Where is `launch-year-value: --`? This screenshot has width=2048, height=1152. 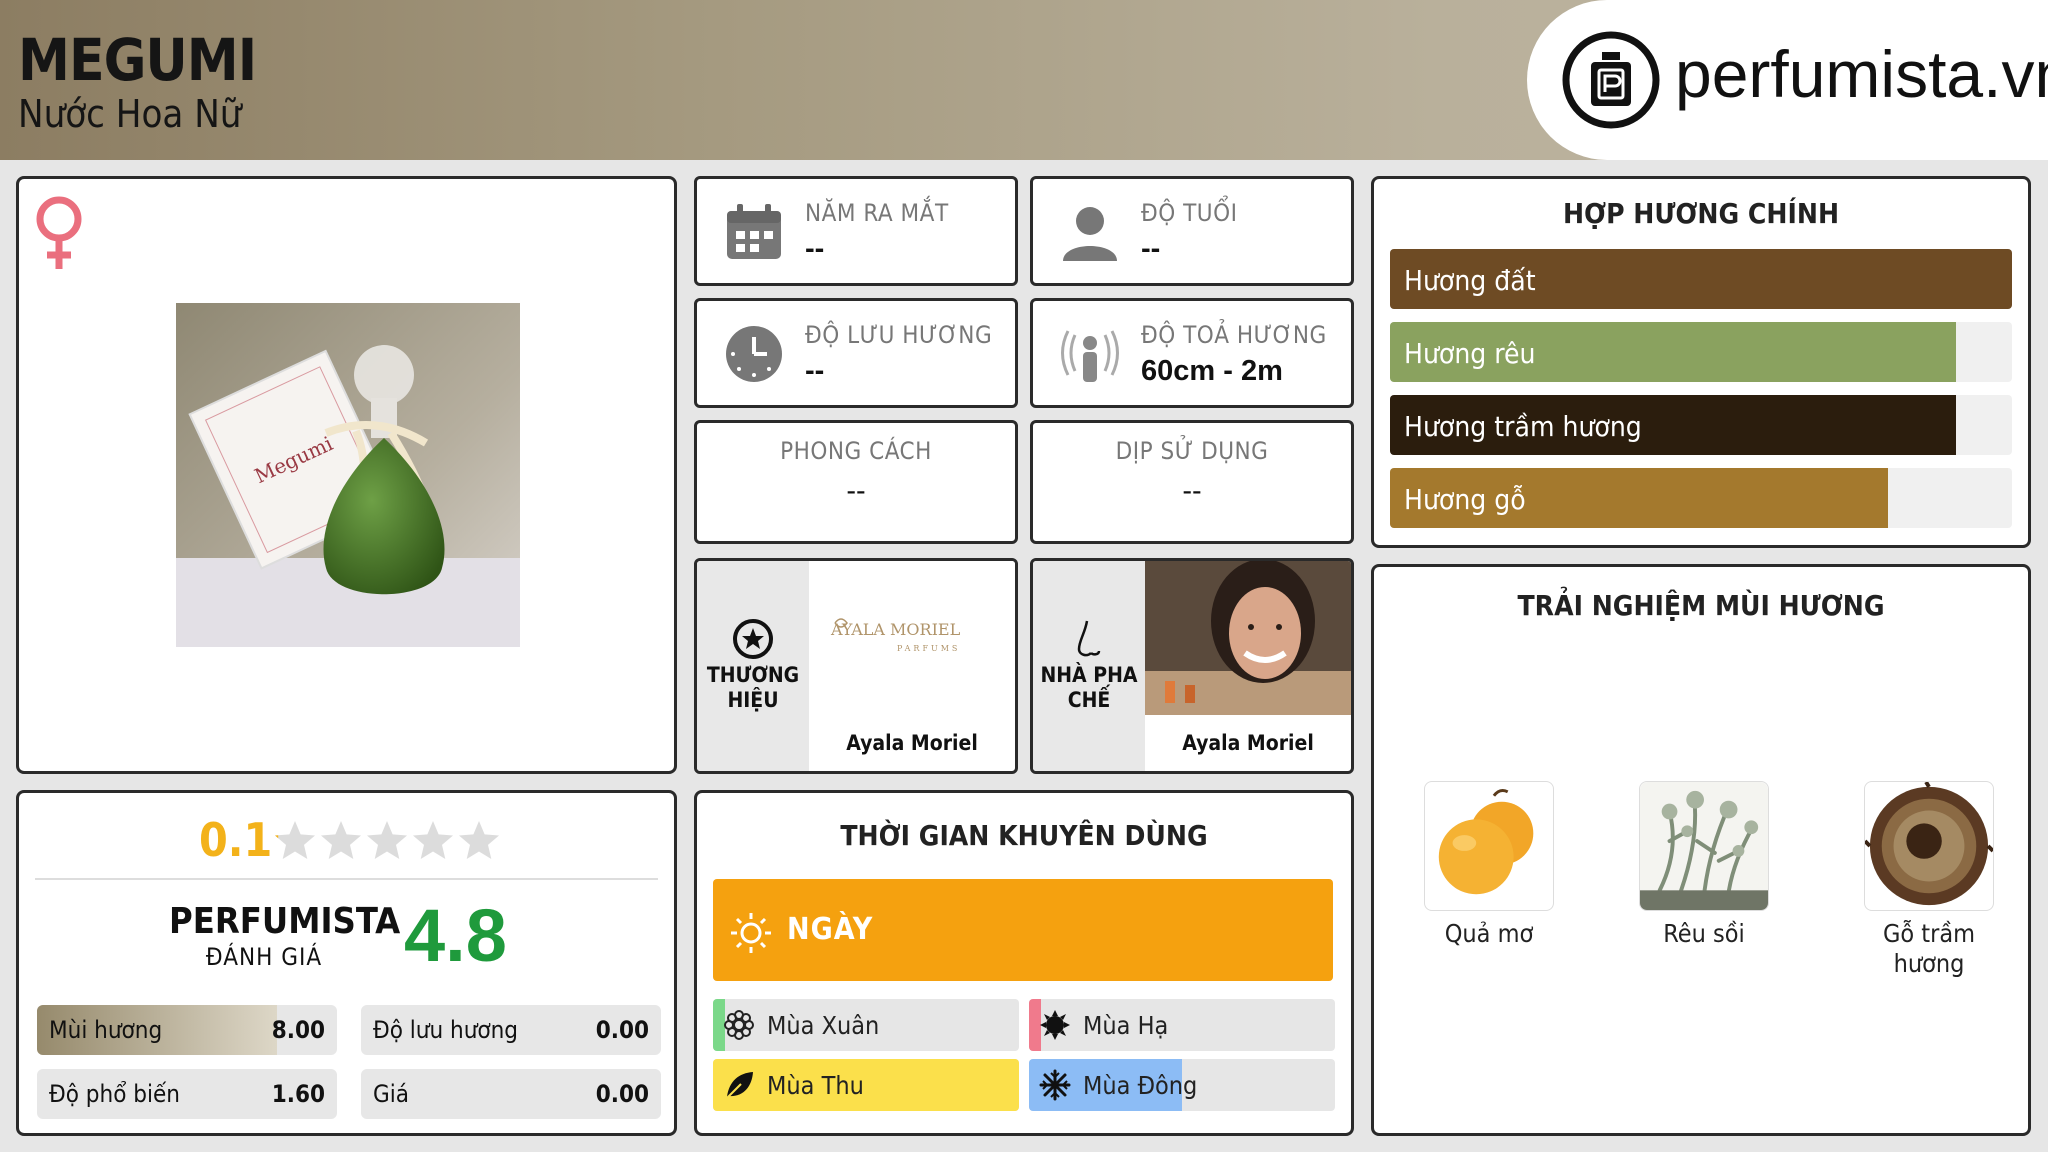 launch-year-value: -- is located at coordinates (815, 249).